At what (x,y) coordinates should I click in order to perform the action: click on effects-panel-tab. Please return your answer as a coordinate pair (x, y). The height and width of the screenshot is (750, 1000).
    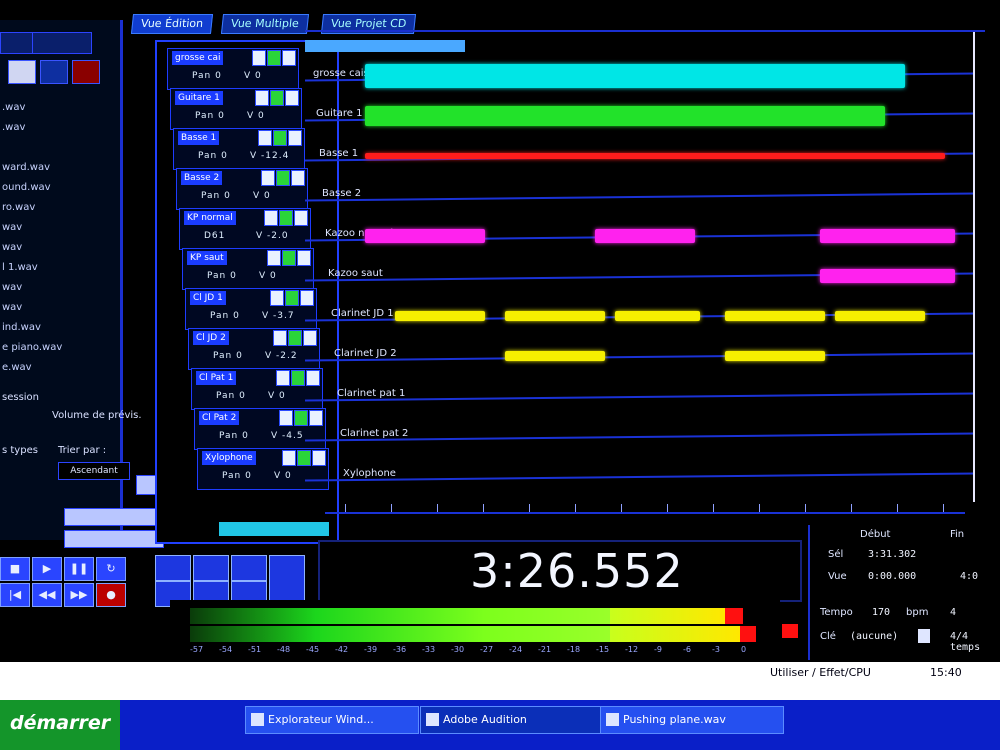
    Looking at the image, I should click on (62, 43).